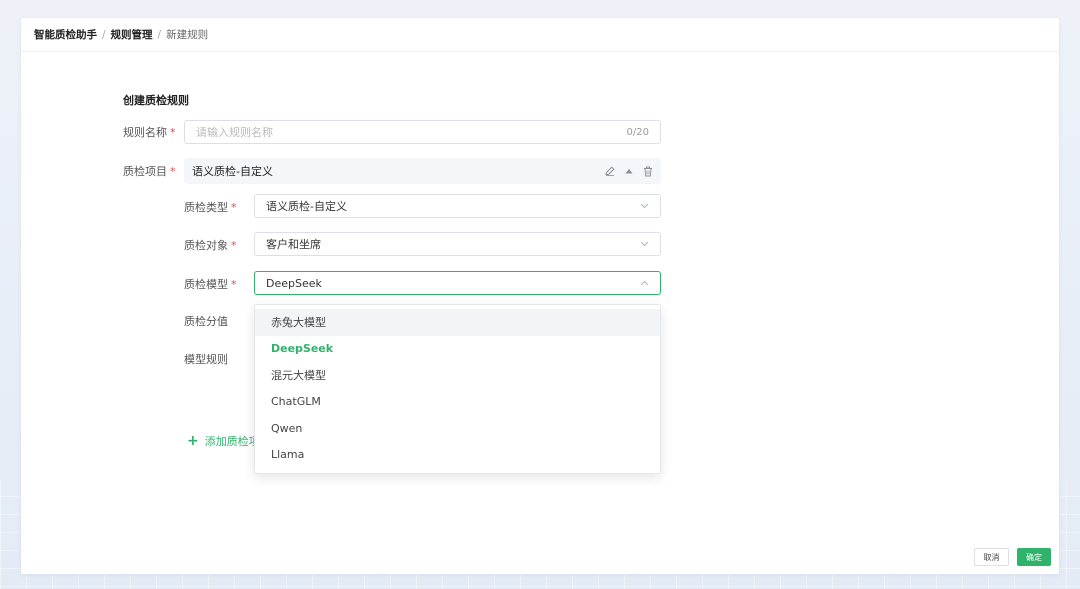  Describe the element at coordinates (457, 283) in the screenshot. I see `qc-model-select: DeepSeek` at that location.